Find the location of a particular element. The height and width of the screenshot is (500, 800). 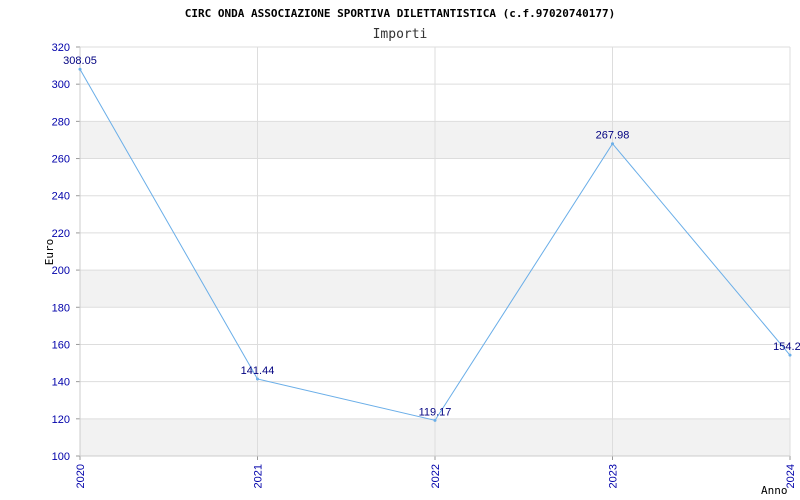

y-axis-label: Euro is located at coordinates (49, 252).